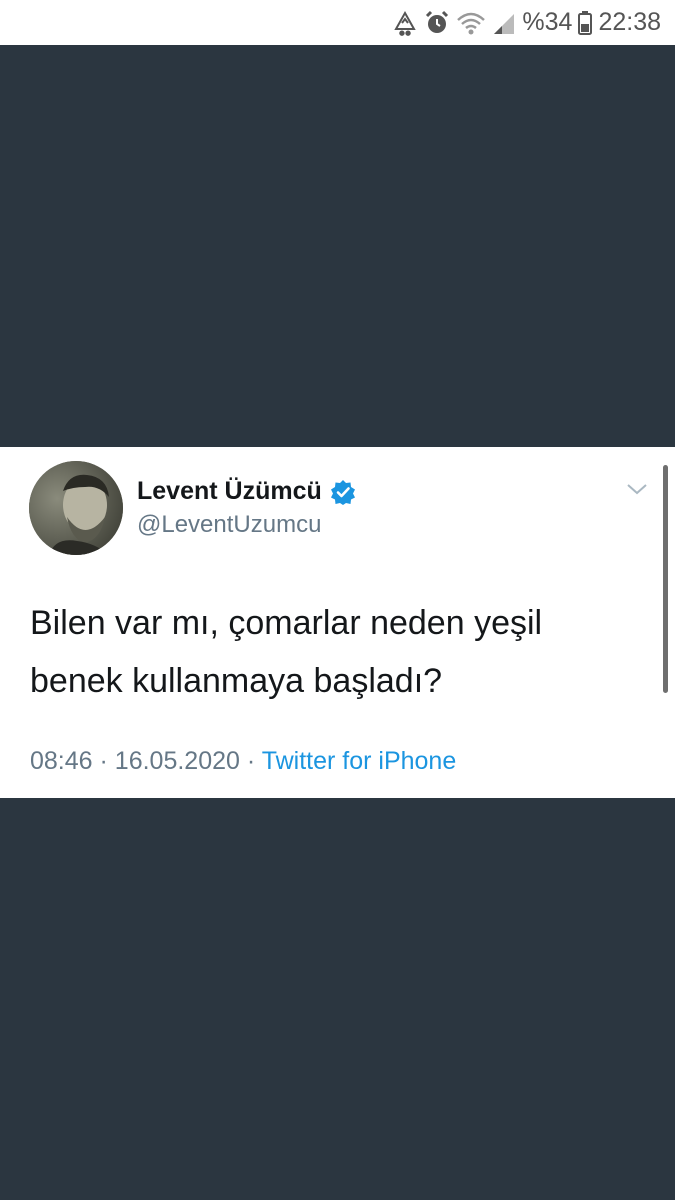  What do you see at coordinates (405, 23) in the screenshot?
I see `recycle-icon: ●●` at bounding box center [405, 23].